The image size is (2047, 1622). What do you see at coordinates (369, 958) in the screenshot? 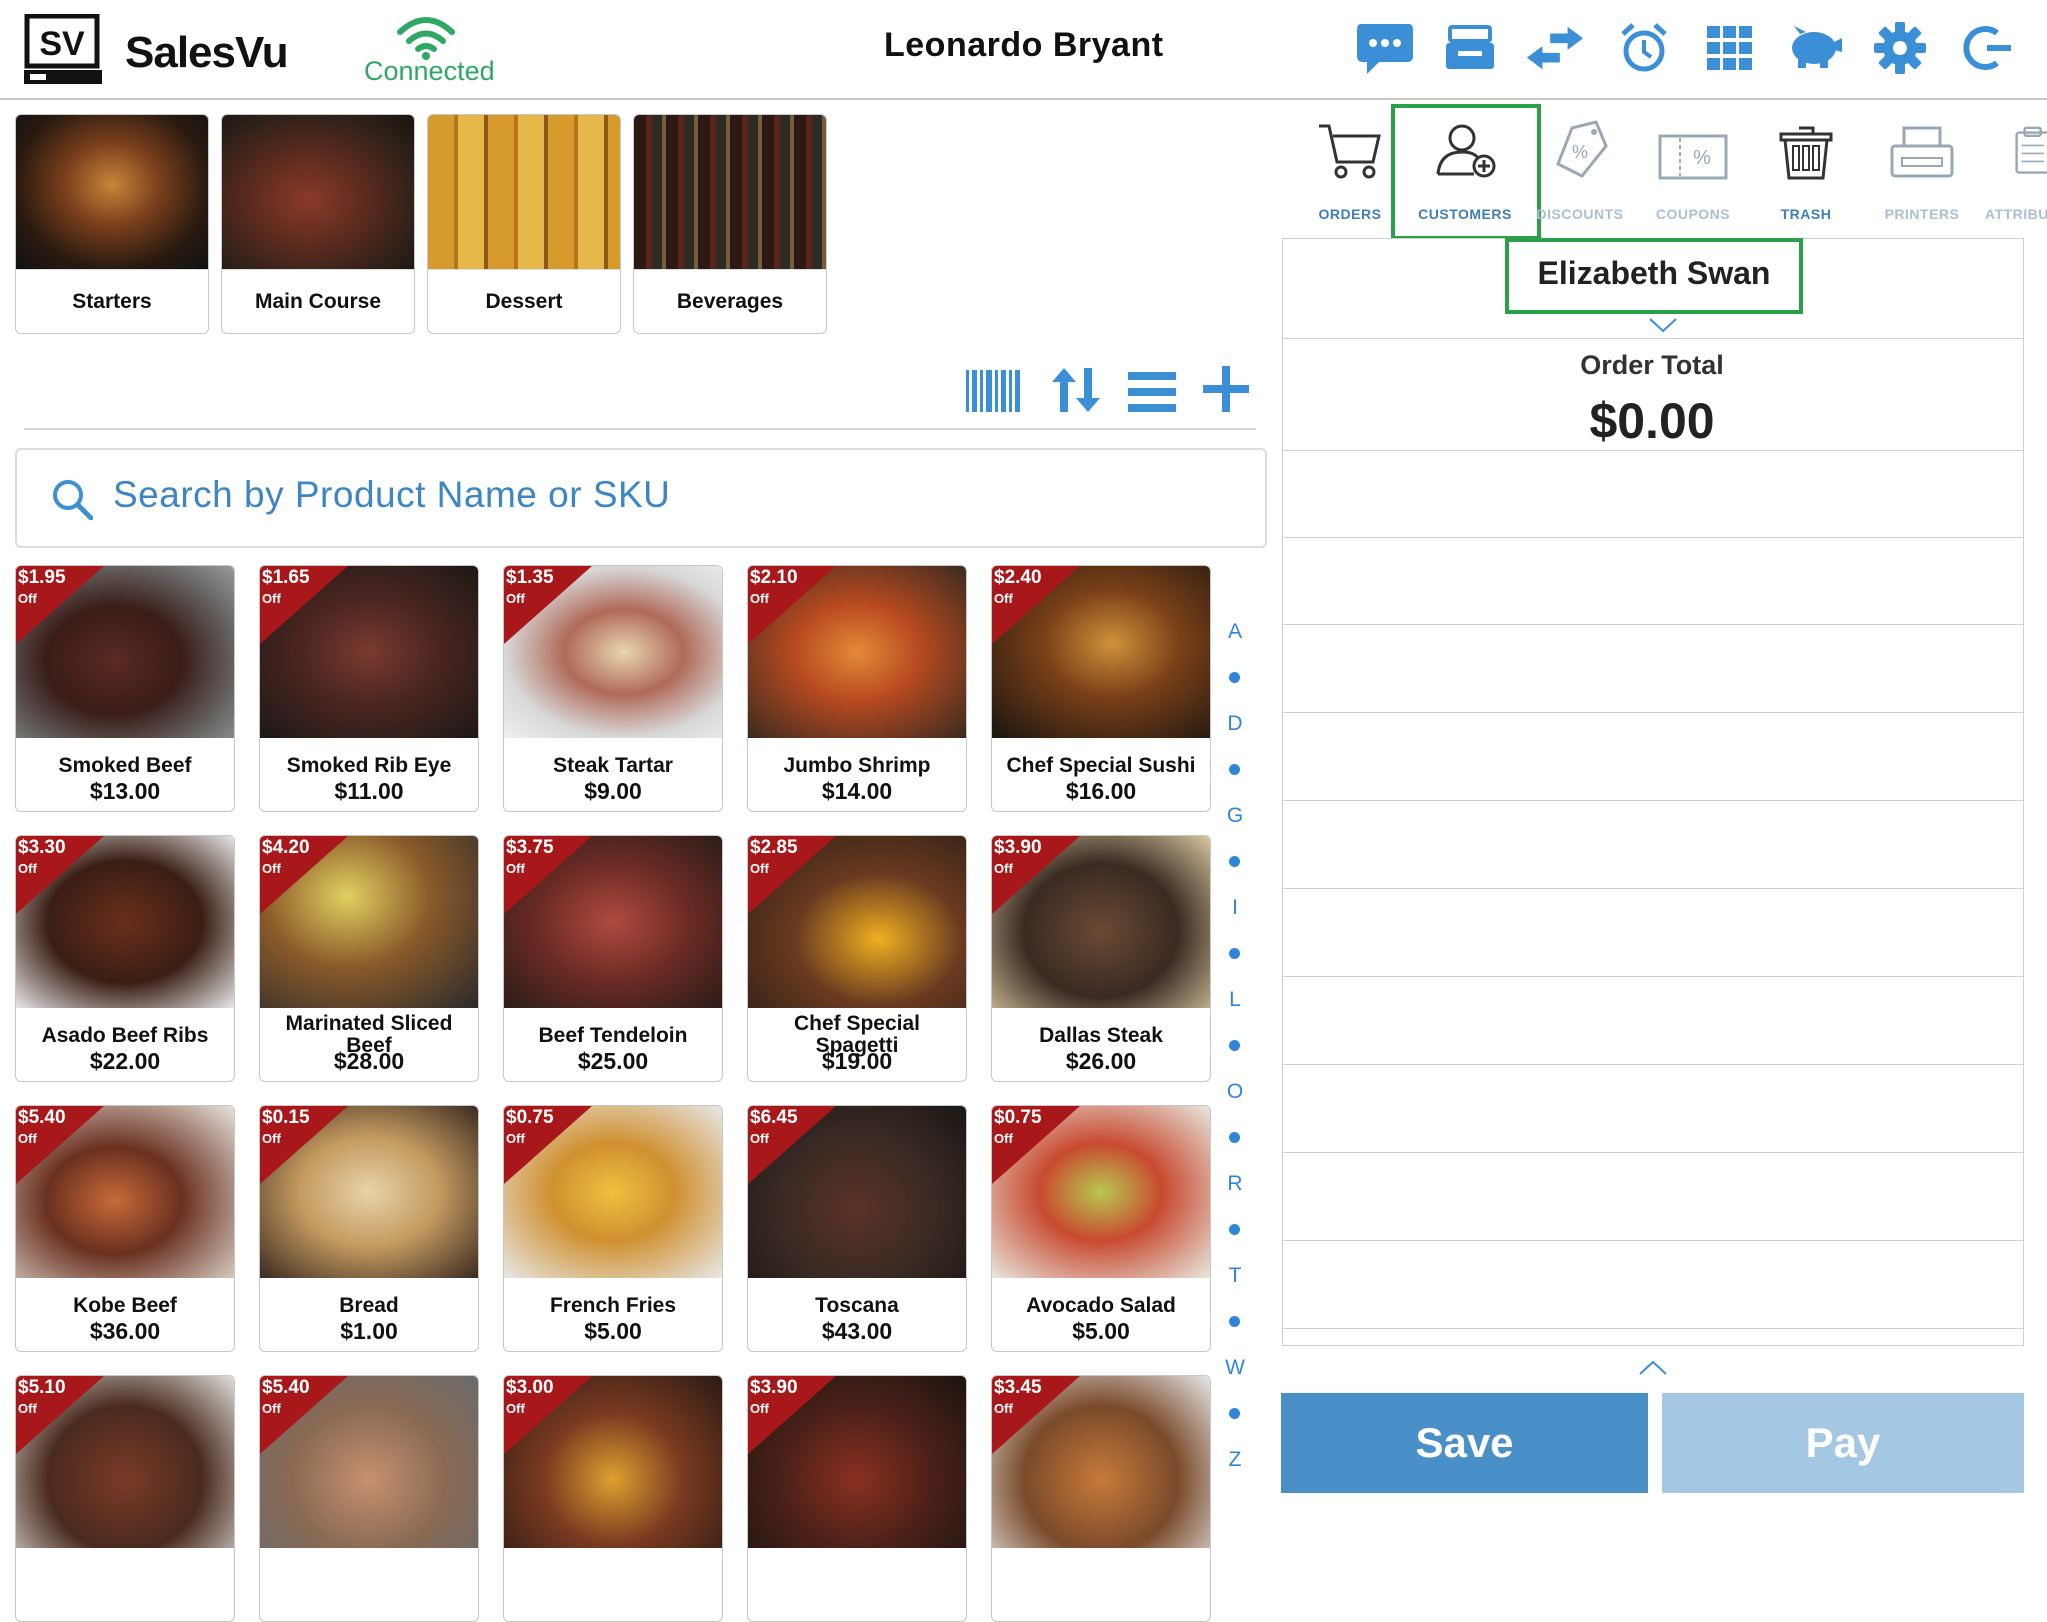
I see `product-tile: $4.20 Off Marinated Sliced Beef $28.00` at bounding box center [369, 958].